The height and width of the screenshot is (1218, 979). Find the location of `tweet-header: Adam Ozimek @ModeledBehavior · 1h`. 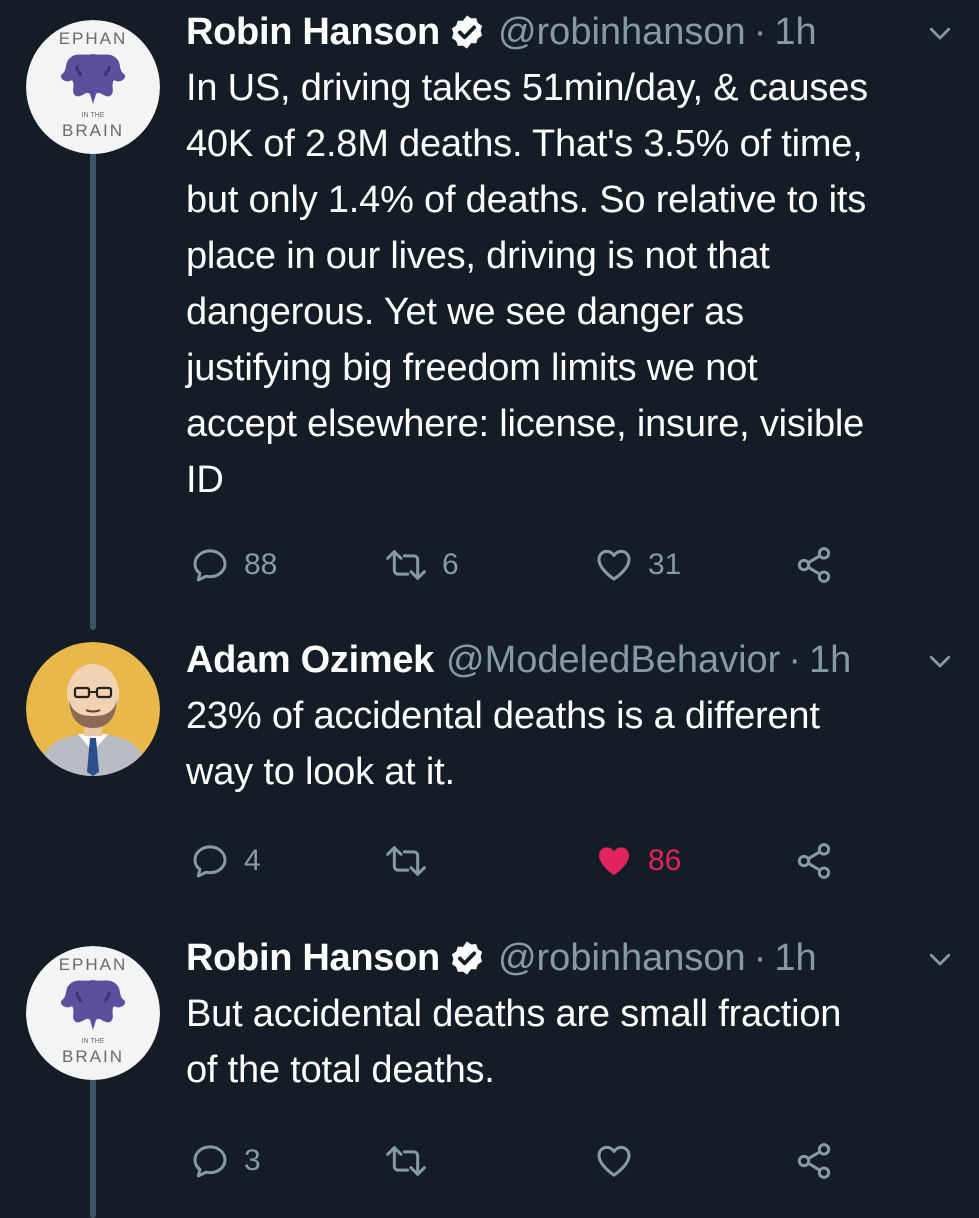

tweet-header: Adam Ozimek @ModeledBehavior · 1h is located at coordinates (572, 660).